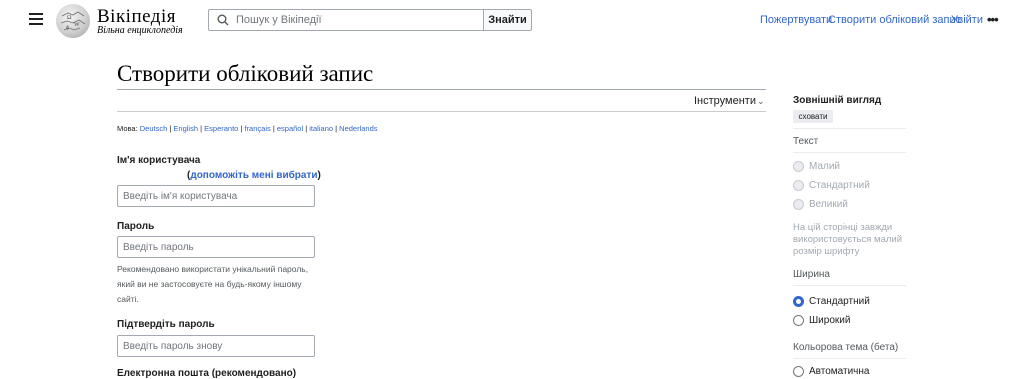 Image resolution: width=1024 pixels, height=379 pixels. What do you see at coordinates (798, 166) in the screenshot?
I see `radio-text-small` at bounding box center [798, 166].